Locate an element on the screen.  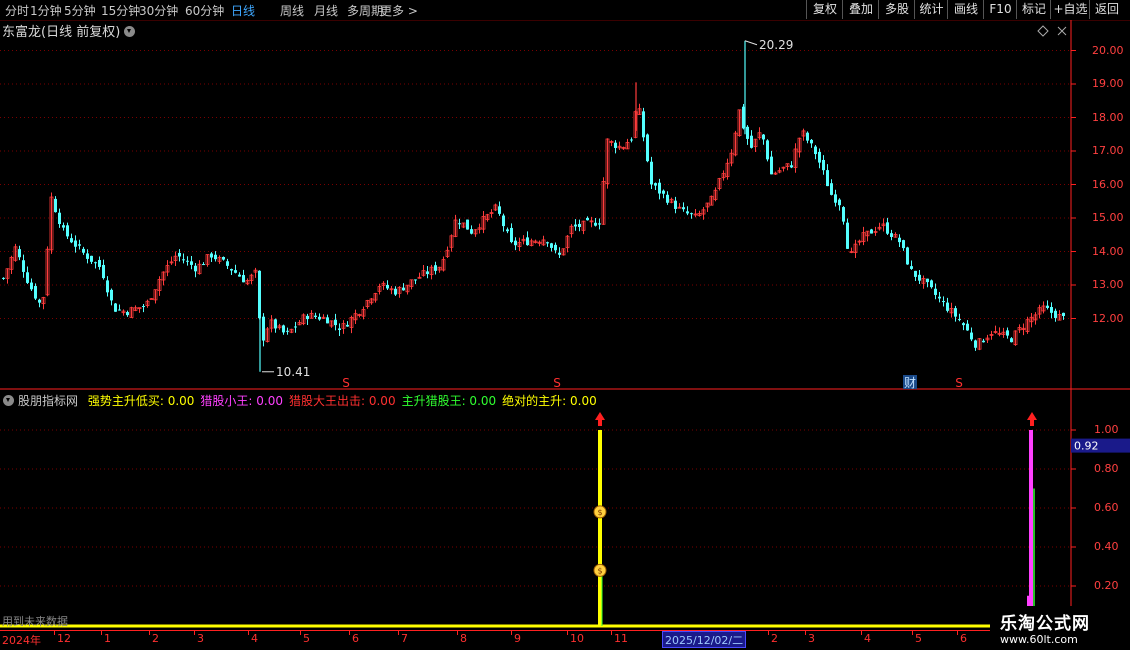
period-tab-7: 周线 is located at coordinates (292, 10).